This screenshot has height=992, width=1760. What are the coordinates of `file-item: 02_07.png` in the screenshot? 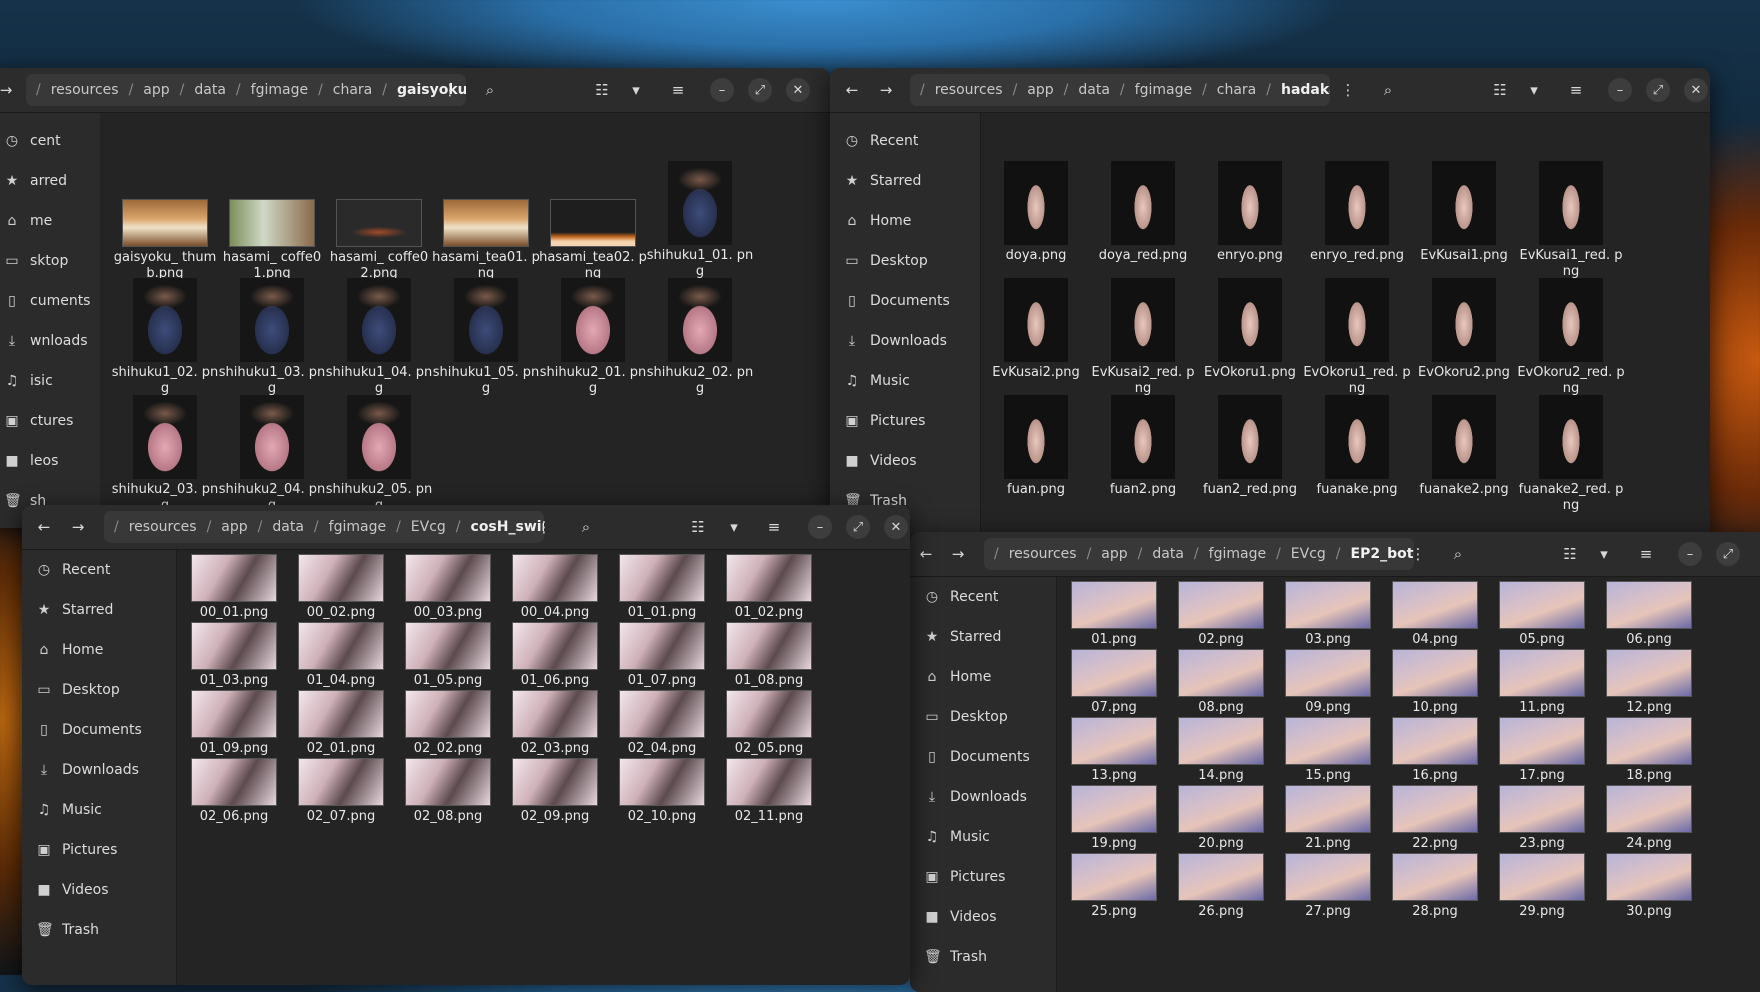 It's located at (341, 791).